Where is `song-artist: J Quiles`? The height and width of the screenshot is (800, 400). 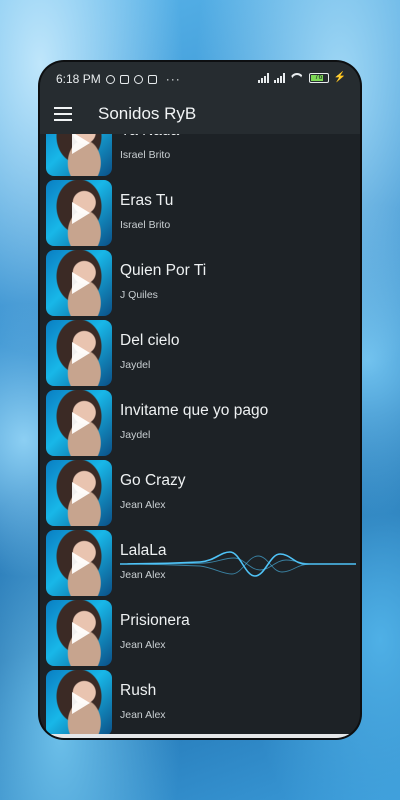 song-artist: J Quiles is located at coordinates (139, 295).